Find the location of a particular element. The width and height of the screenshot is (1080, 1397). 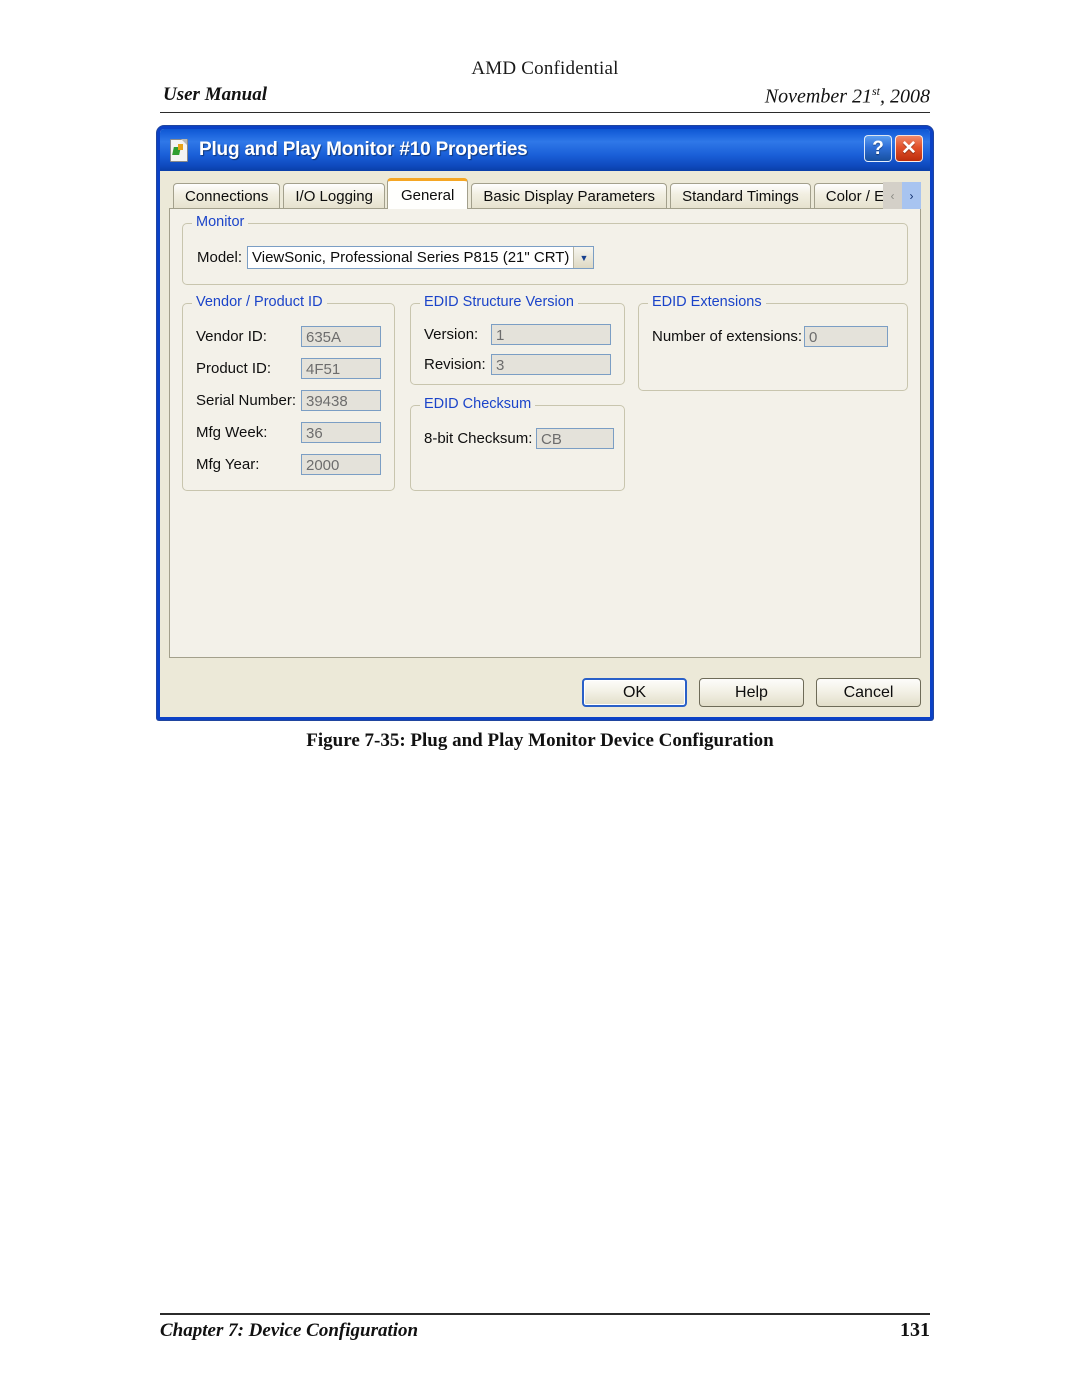

mfg-week-field: 36 is located at coordinates (341, 432).